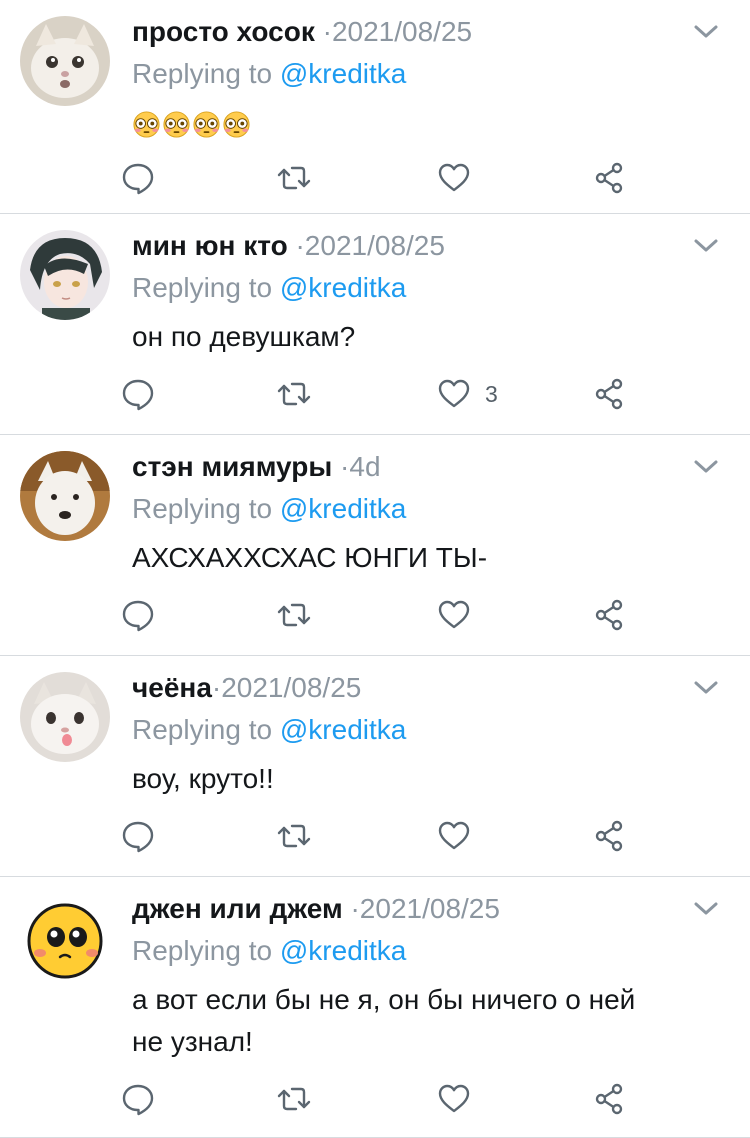  What do you see at coordinates (192, 1041) in the screenshot?
I see `reply-text-line: не узнал!` at bounding box center [192, 1041].